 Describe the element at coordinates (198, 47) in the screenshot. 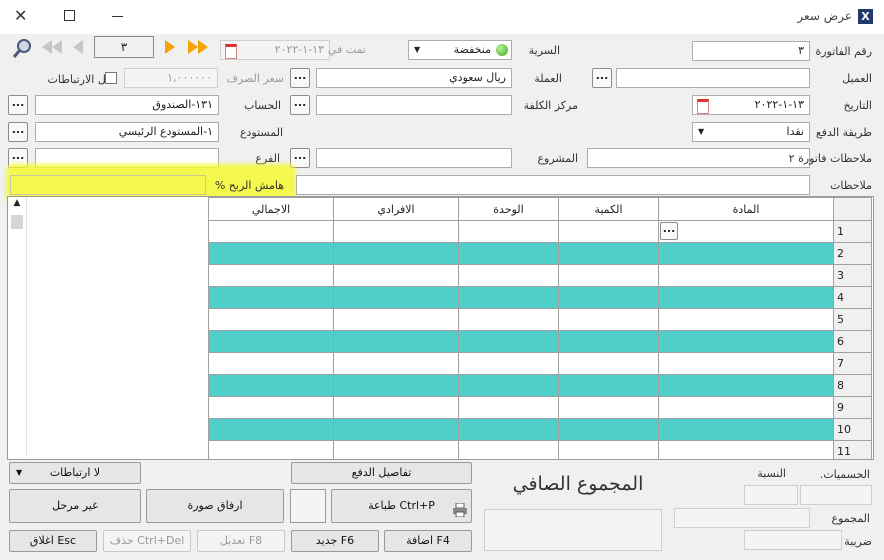

I see `last-record-icon` at that location.